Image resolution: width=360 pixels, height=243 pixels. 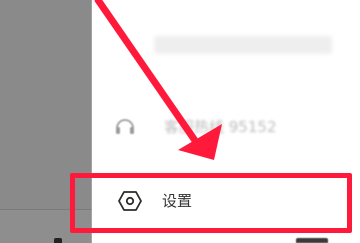 What do you see at coordinates (220, 126) in the screenshot?
I see `customer-service-label: 客服热线 95152` at bounding box center [220, 126].